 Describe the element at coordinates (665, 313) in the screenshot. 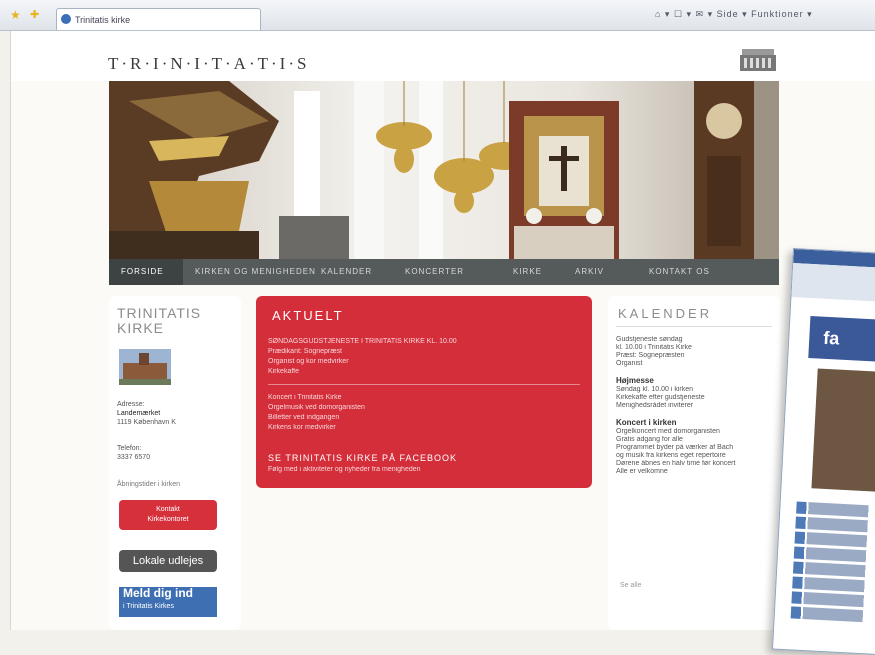

I see `calendar-title: KALENDER` at that location.